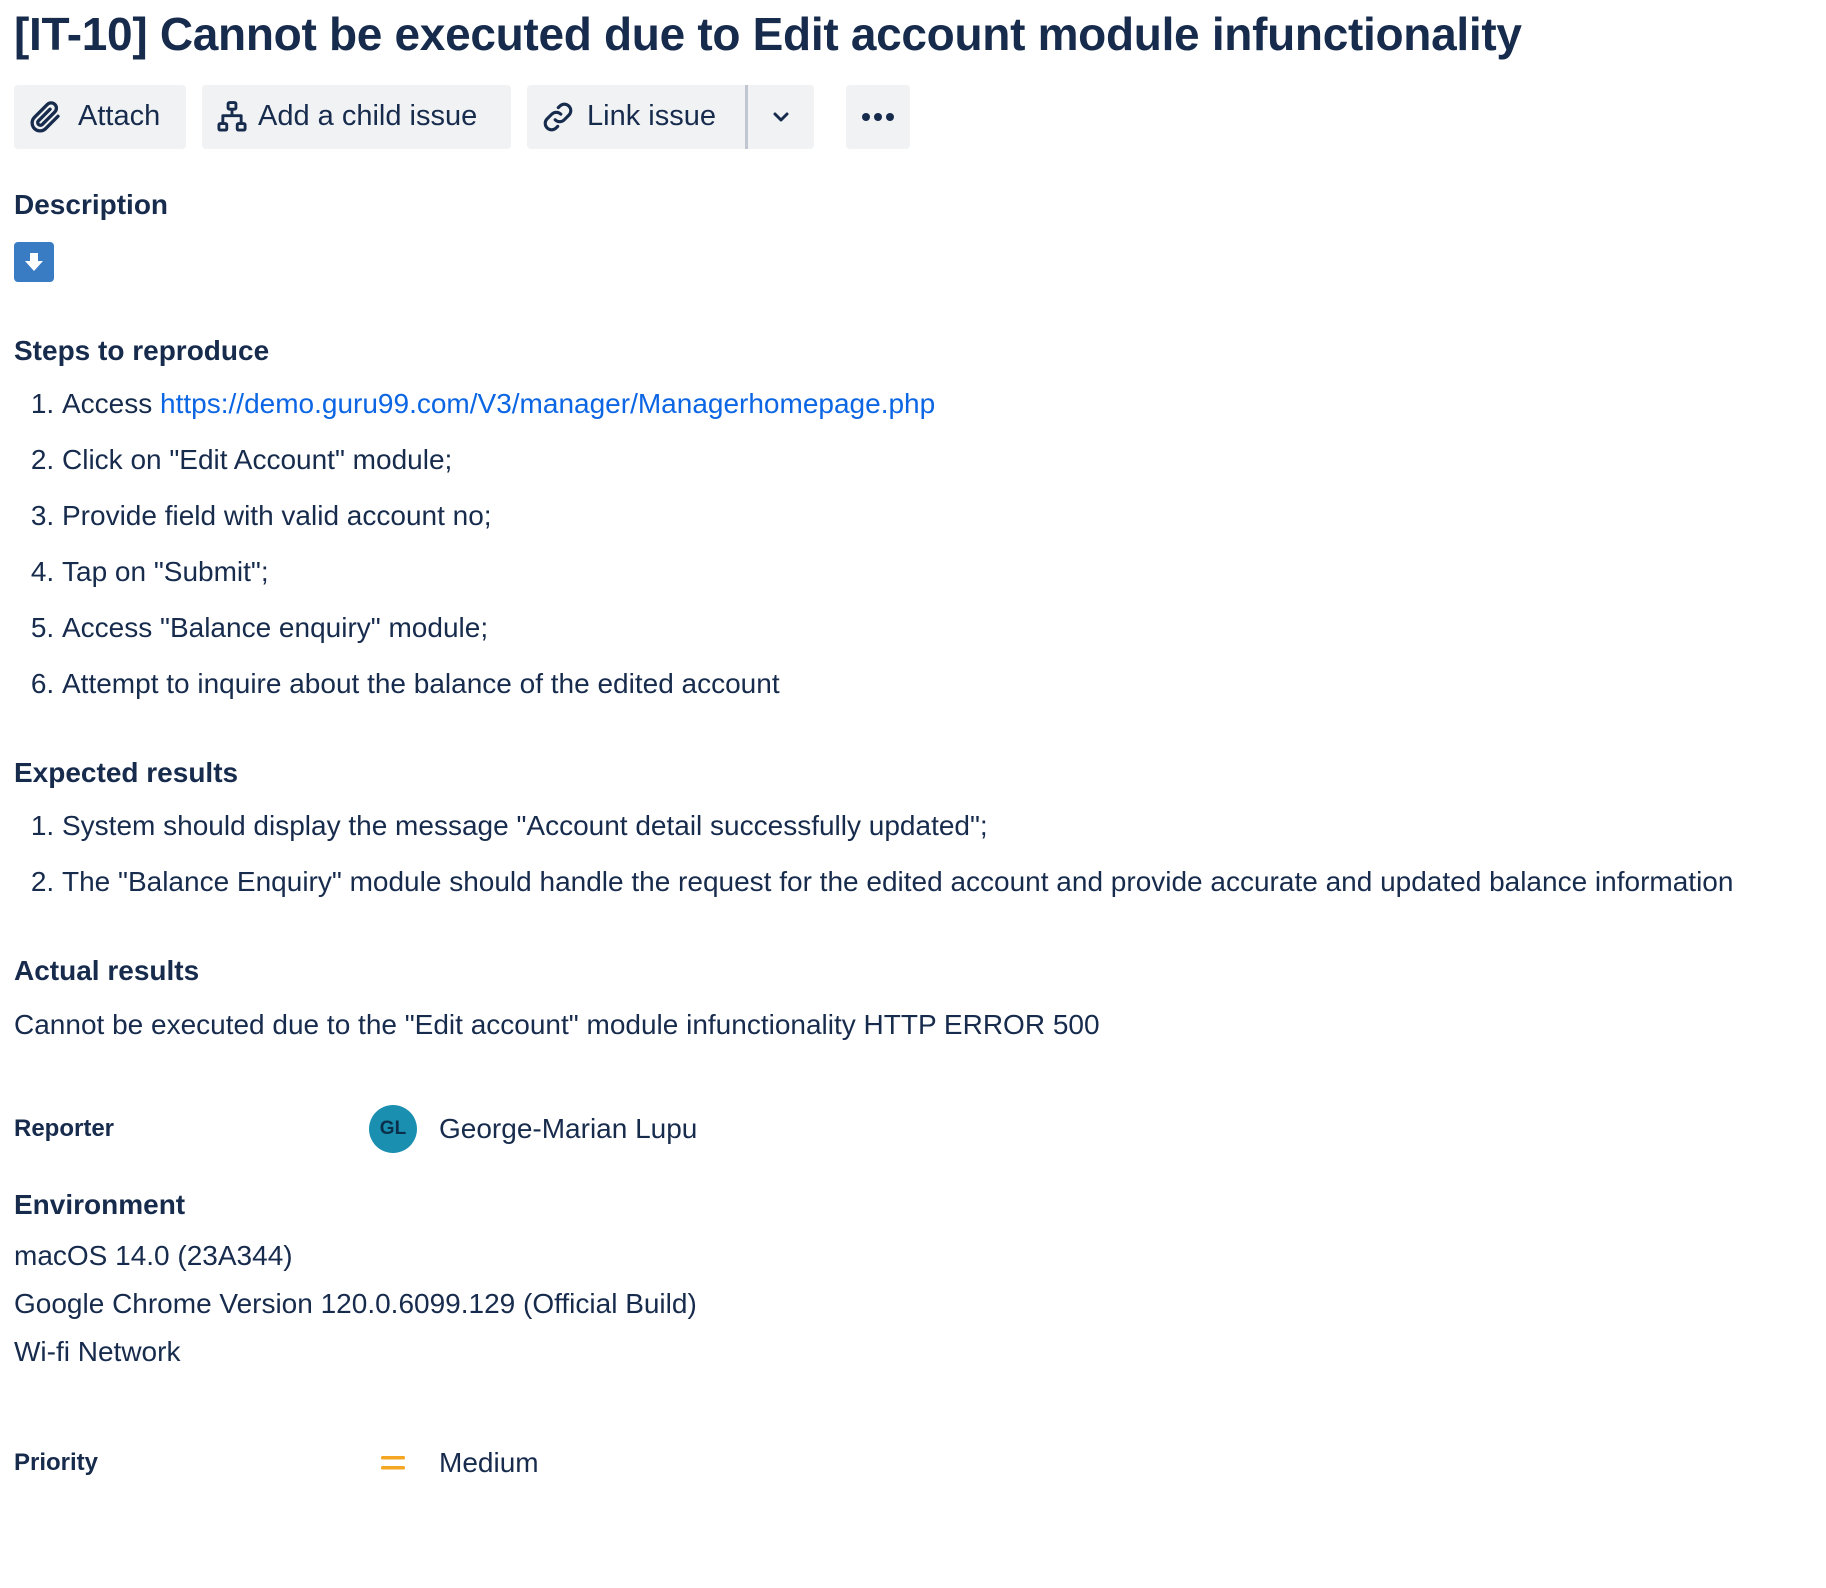  Describe the element at coordinates (489, 1463) in the screenshot. I see `priority-value: Medium` at that location.